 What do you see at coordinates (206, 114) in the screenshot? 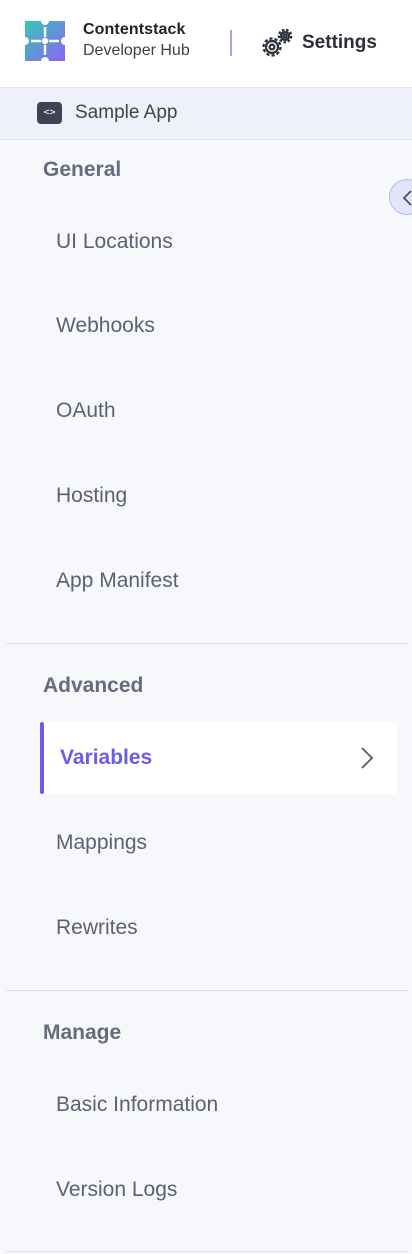
I see `app-selector: <> Sample App` at bounding box center [206, 114].